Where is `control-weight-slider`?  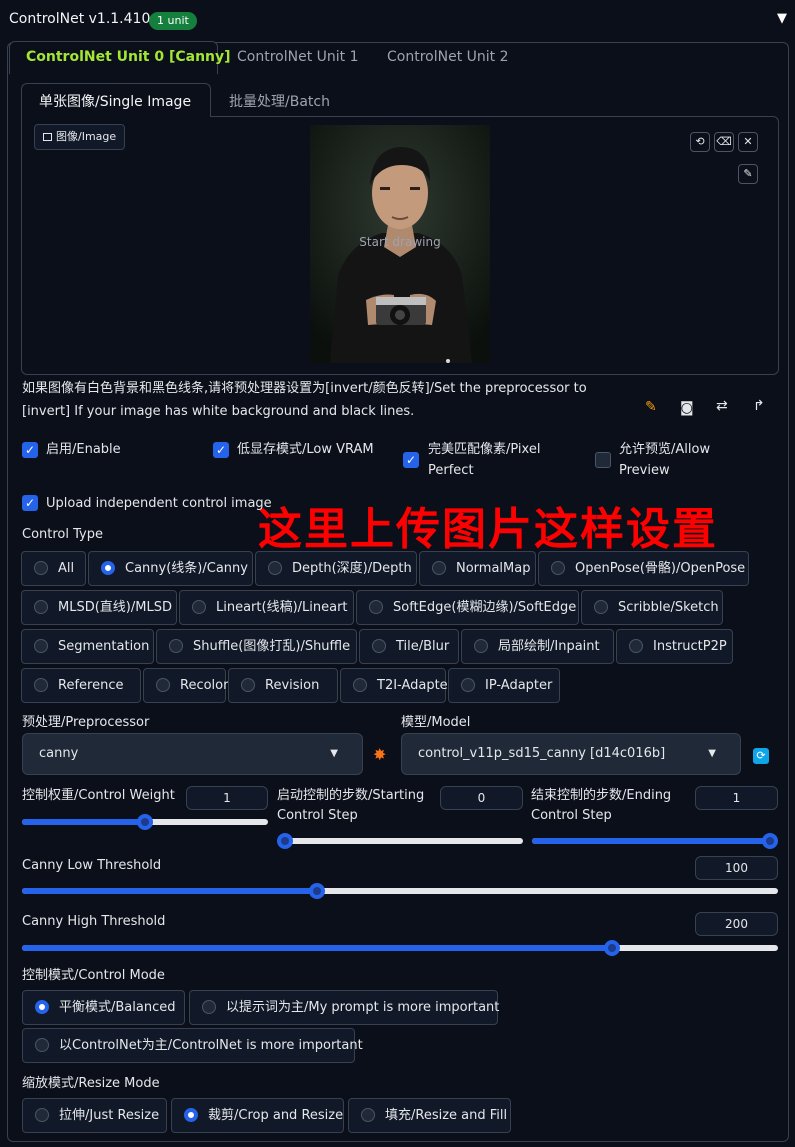 control-weight-slider is located at coordinates (145, 822).